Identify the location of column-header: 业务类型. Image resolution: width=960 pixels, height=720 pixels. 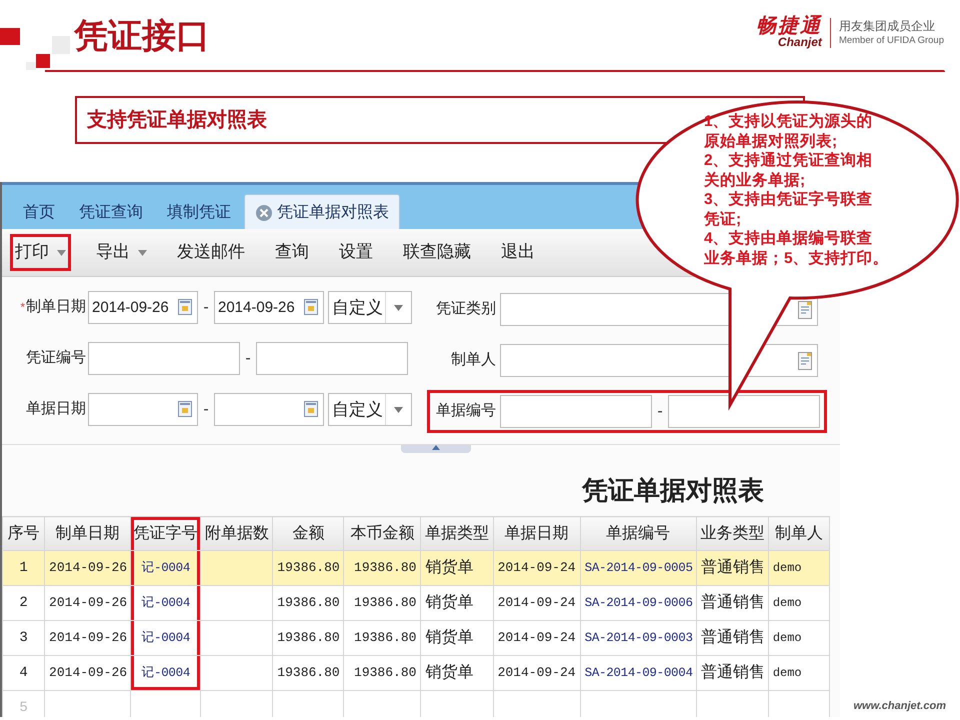
(732, 533).